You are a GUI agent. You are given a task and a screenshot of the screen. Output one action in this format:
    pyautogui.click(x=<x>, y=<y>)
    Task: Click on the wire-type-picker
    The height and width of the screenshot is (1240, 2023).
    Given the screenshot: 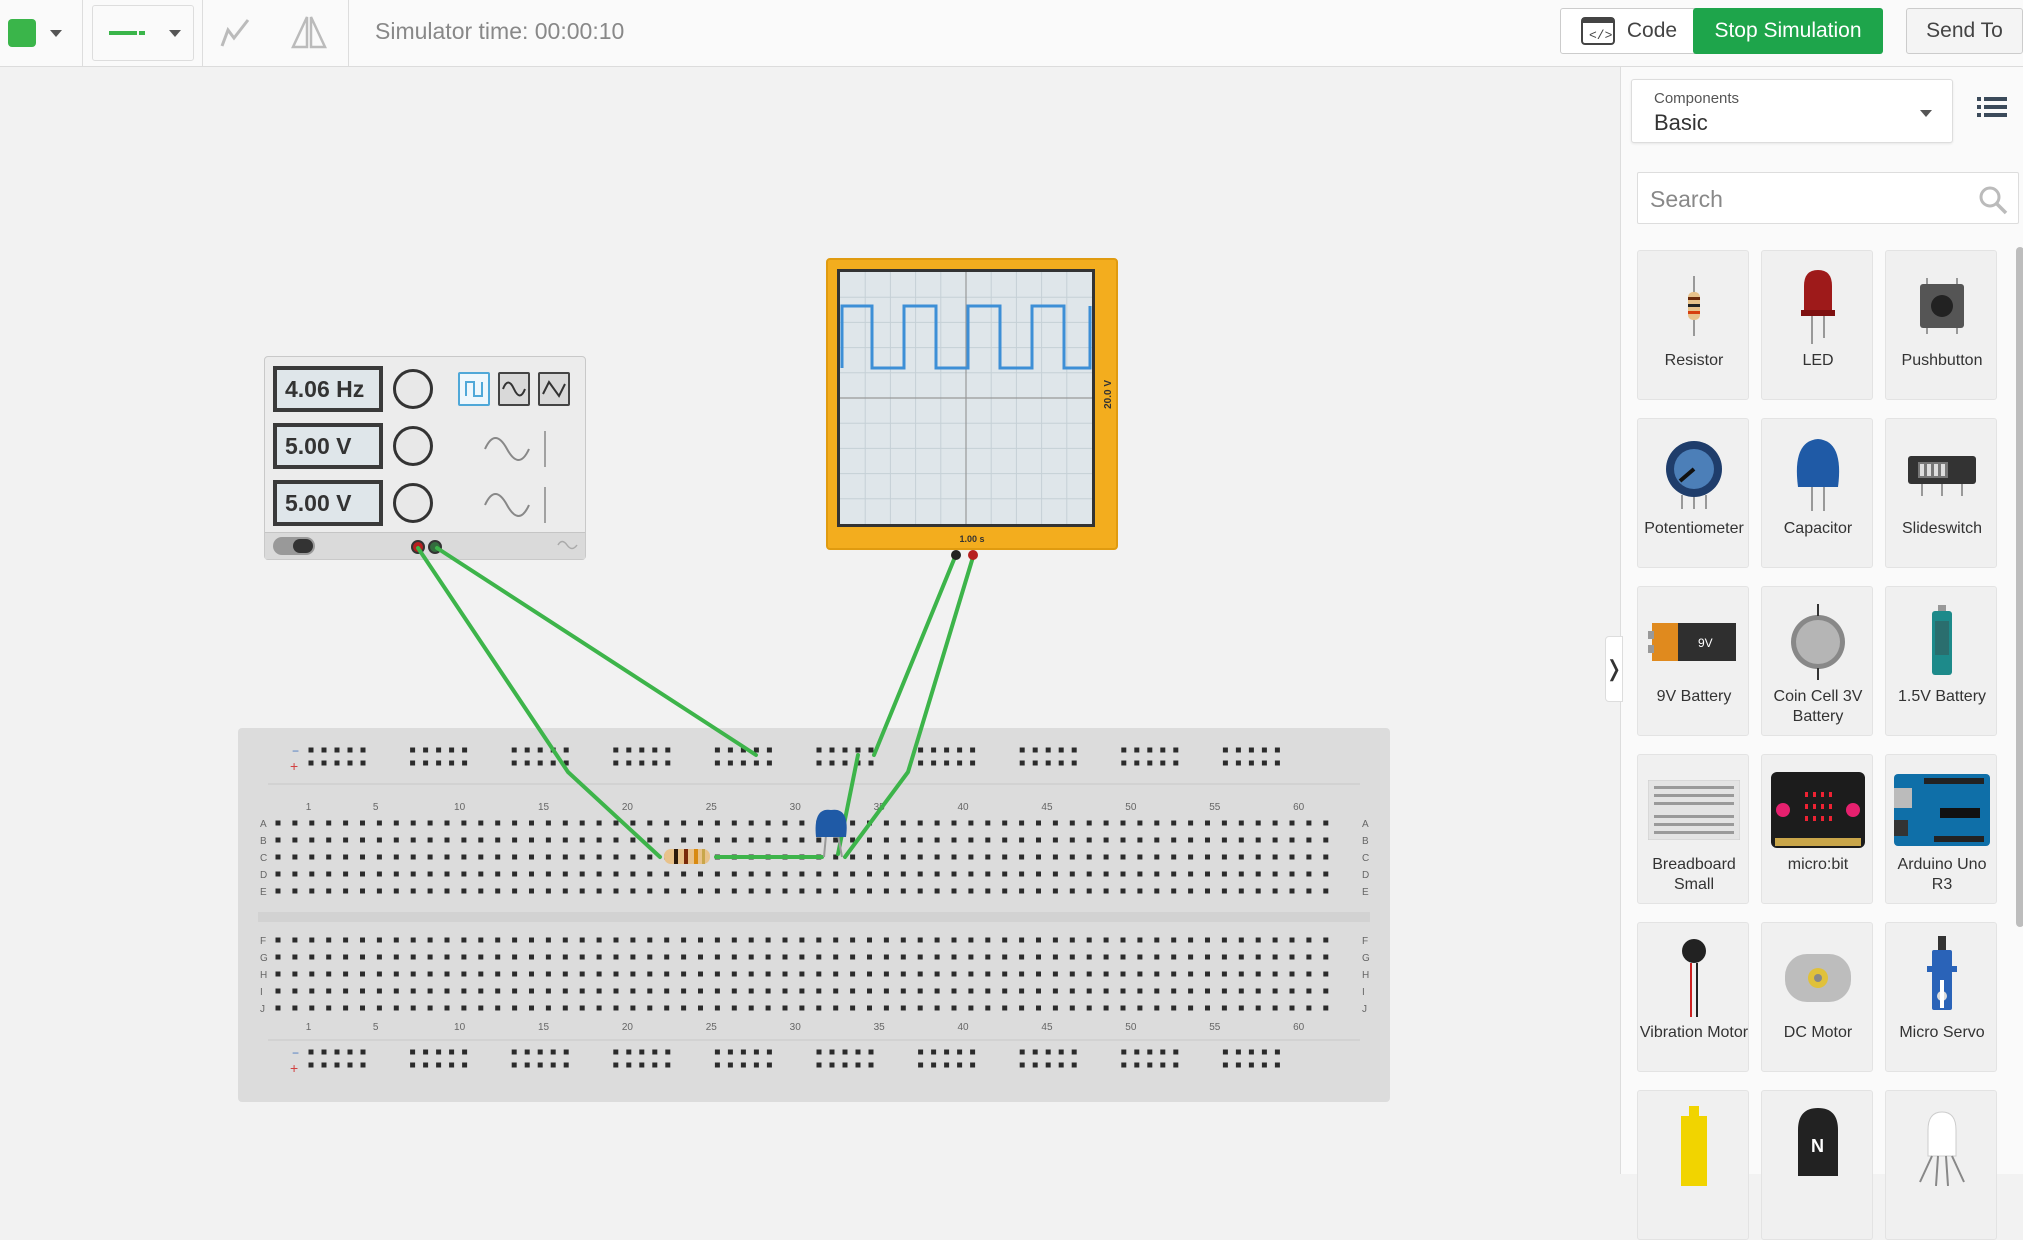 What is the action you would take?
    pyautogui.click(x=143, y=33)
    